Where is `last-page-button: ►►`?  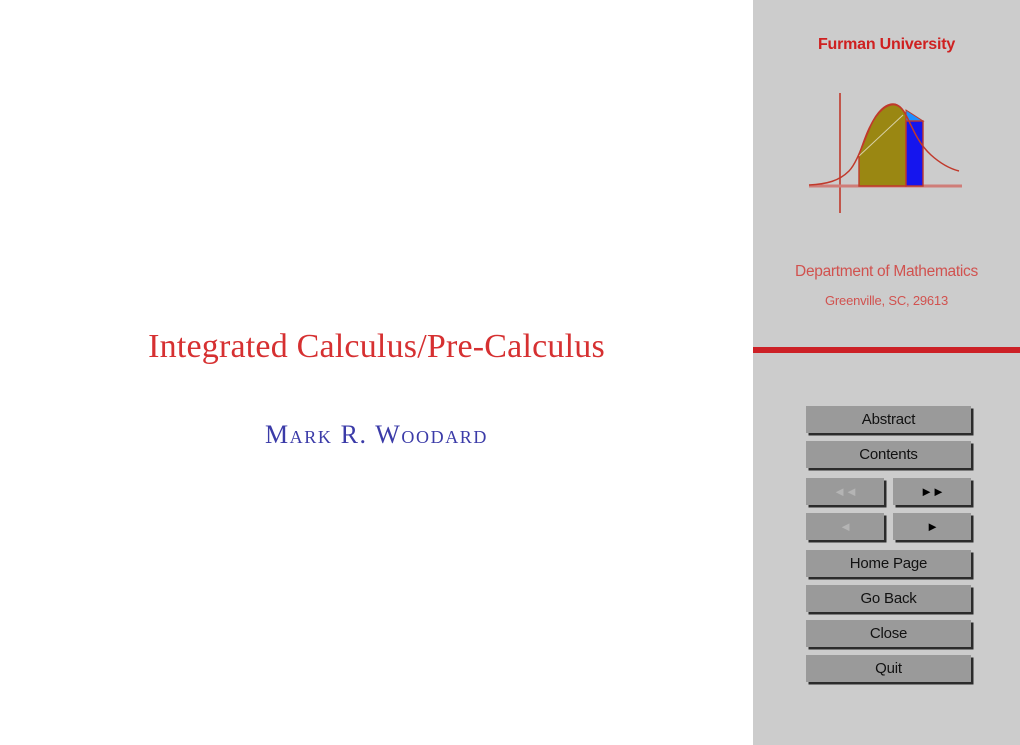 last-page-button: ►► is located at coordinates (932, 491).